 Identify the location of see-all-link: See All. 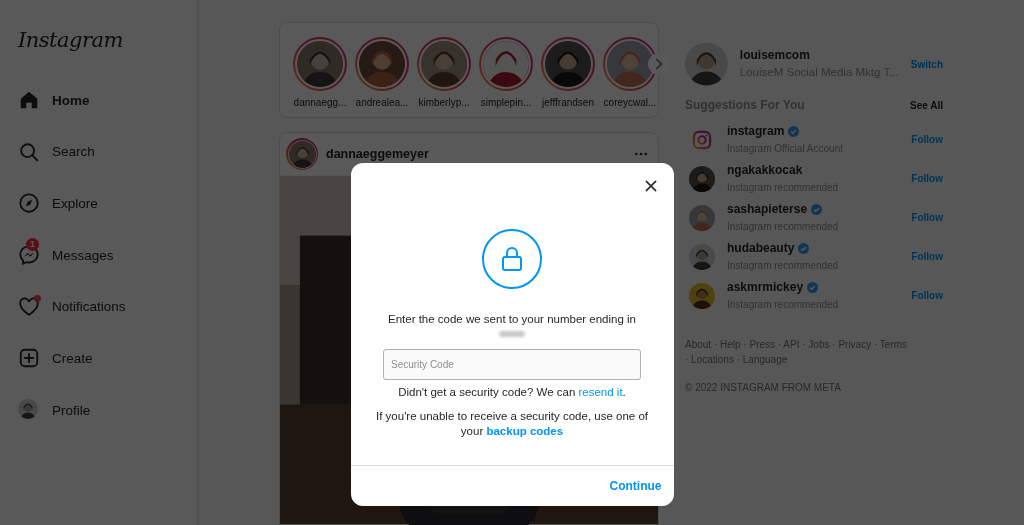
(926, 105).